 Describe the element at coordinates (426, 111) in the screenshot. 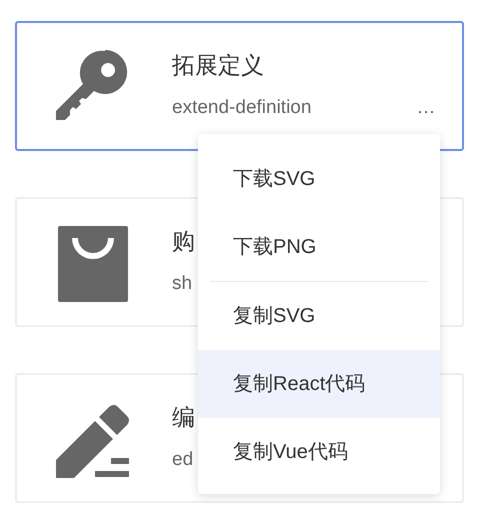

I see `more-button: ···` at that location.